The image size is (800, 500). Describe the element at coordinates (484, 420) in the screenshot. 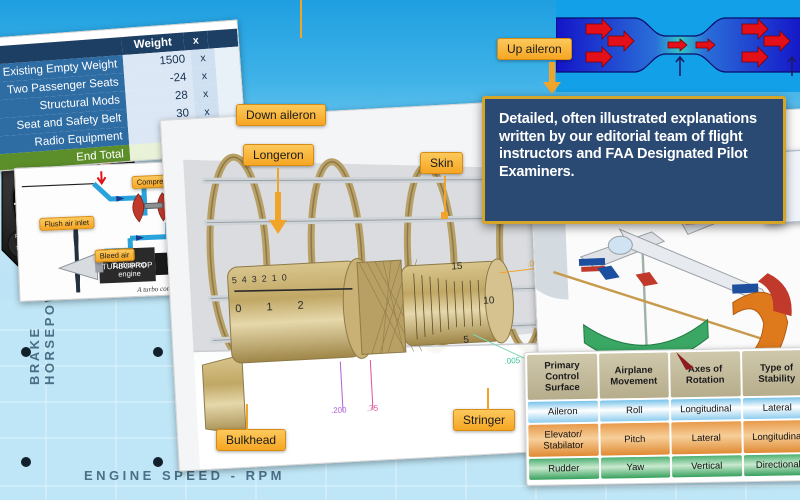

I see `callout-stringer: Stringer` at that location.